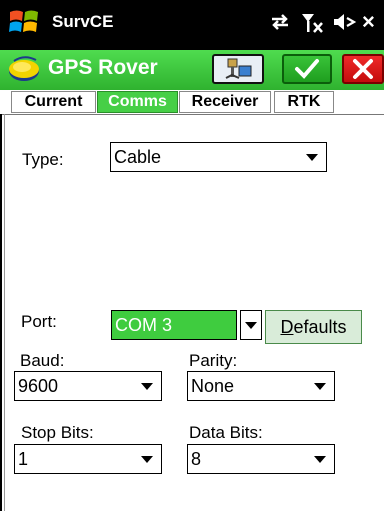  What do you see at coordinates (313, 23) in the screenshot?
I see `no-signal-icon` at bounding box center [313, 23].